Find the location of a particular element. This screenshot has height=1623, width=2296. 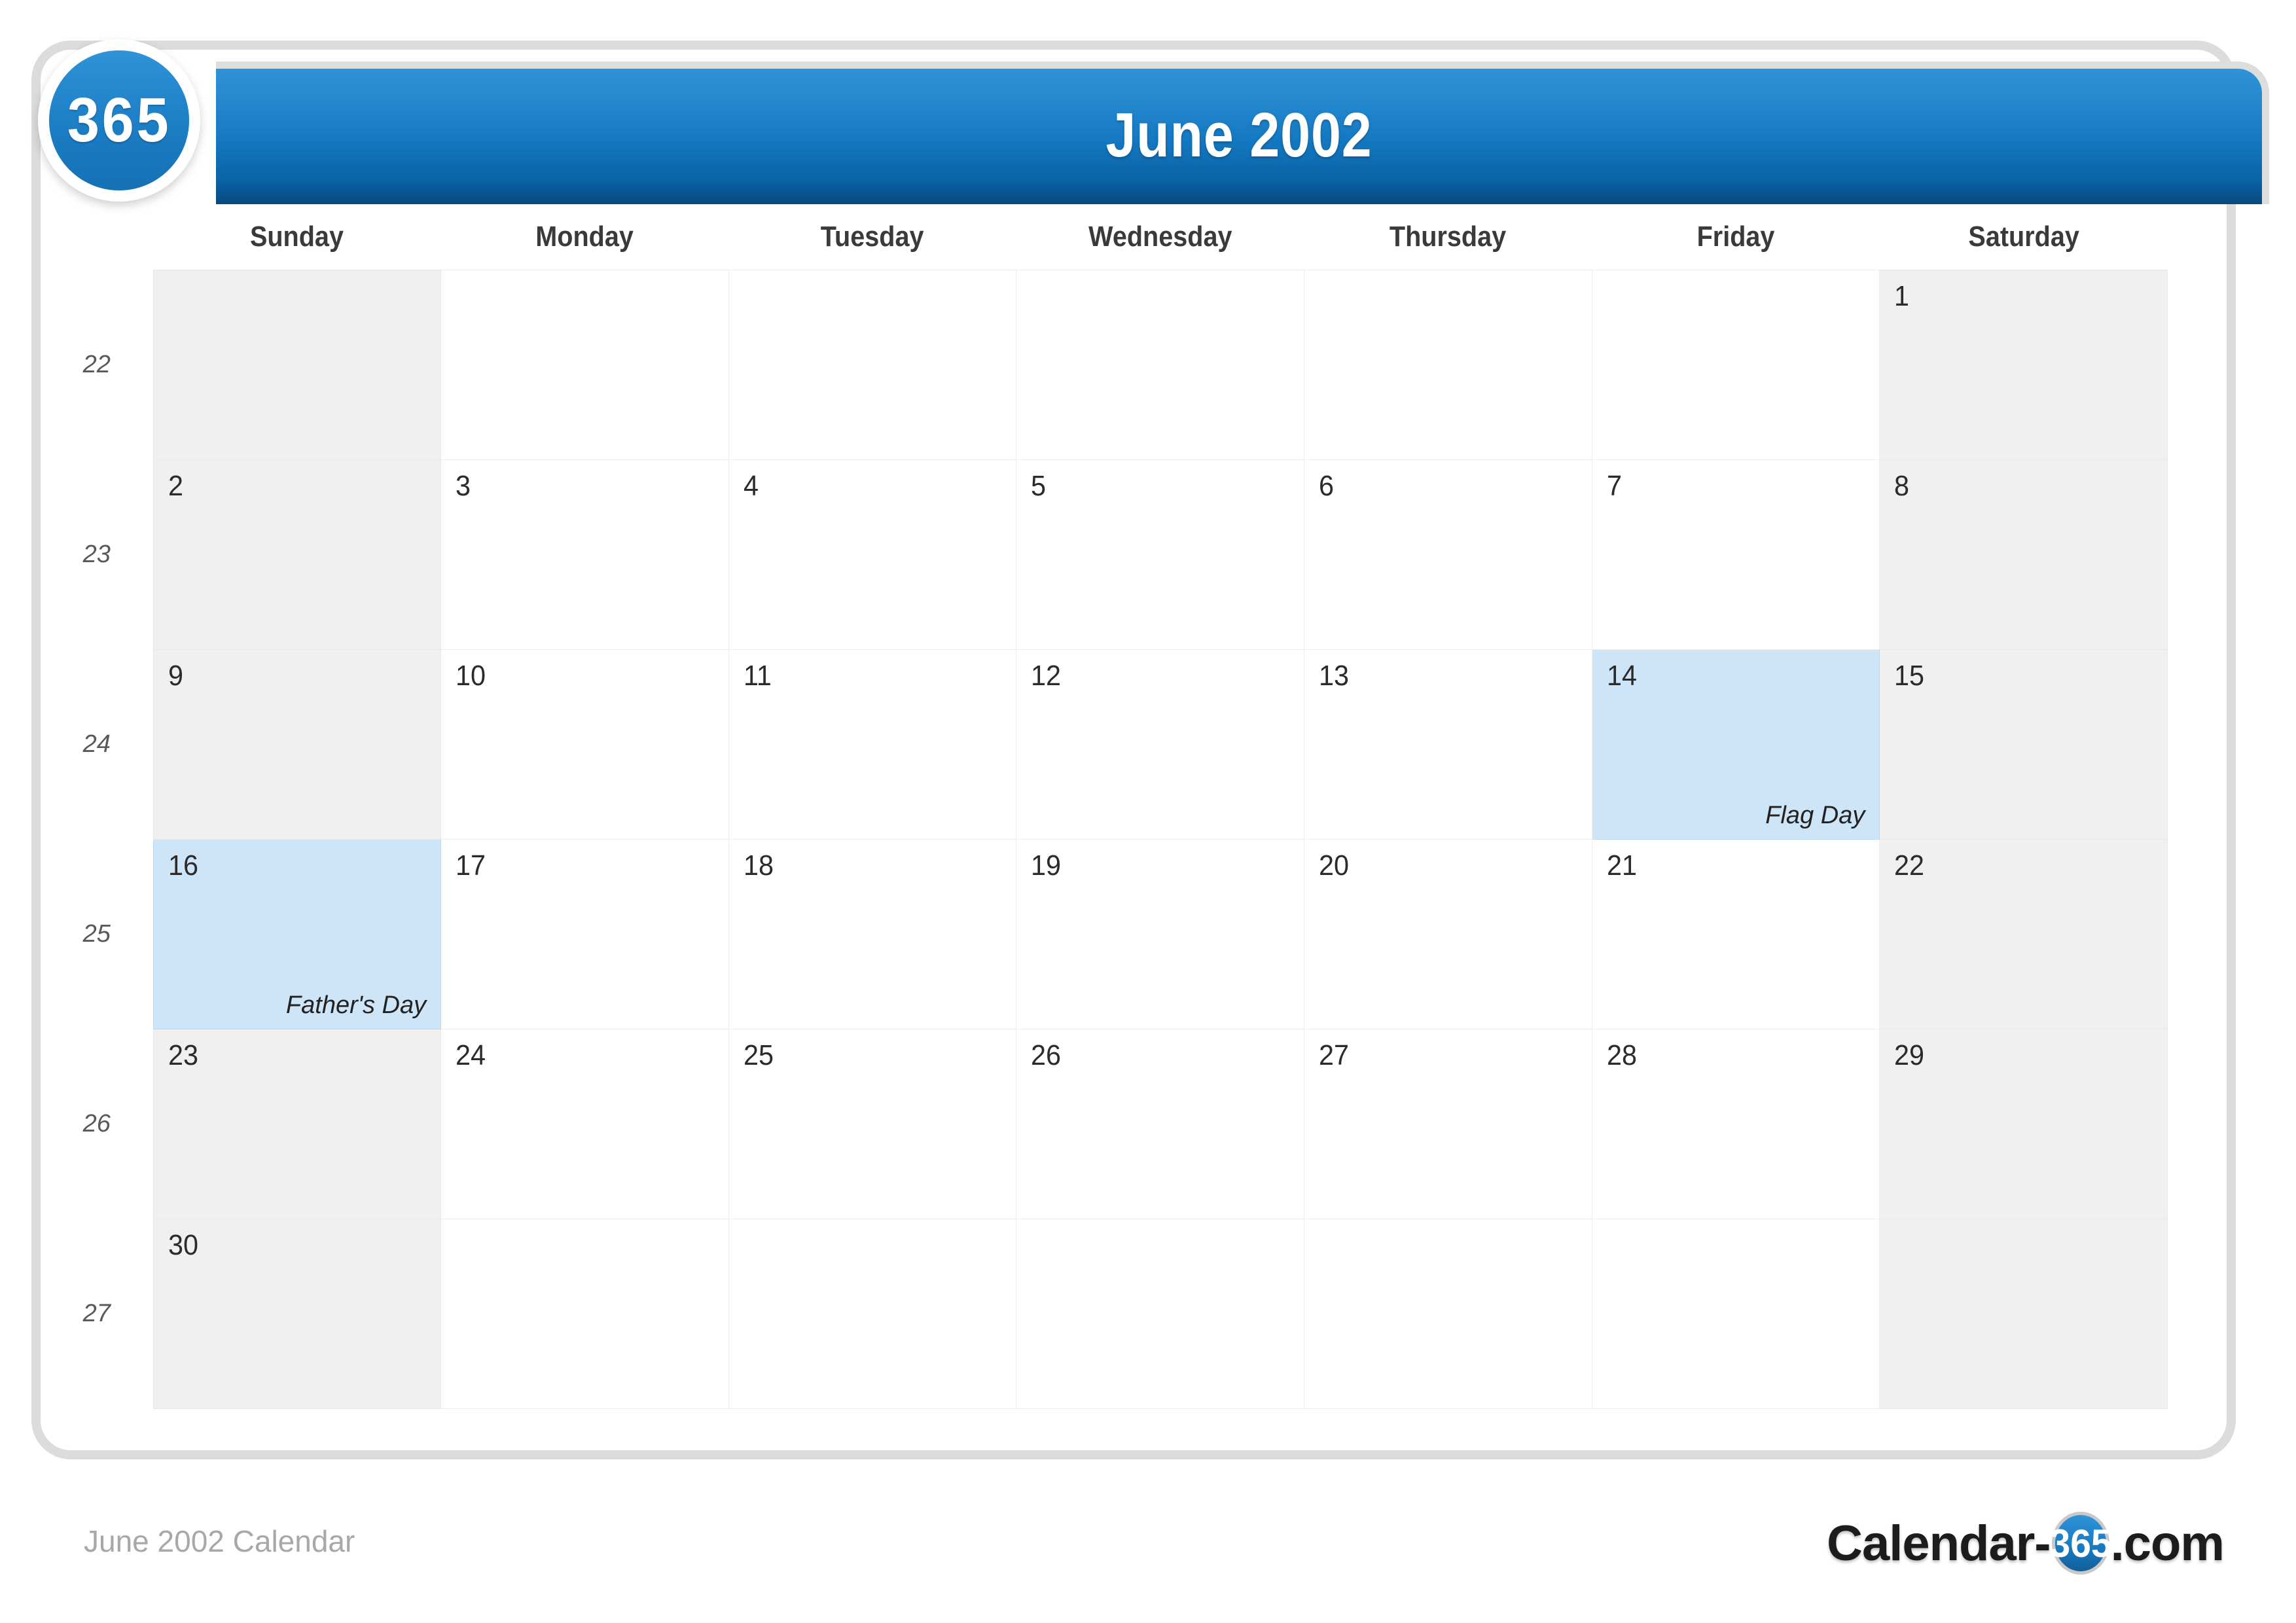

day-event-label: Flag Day is located at coordinates (1815, 815).